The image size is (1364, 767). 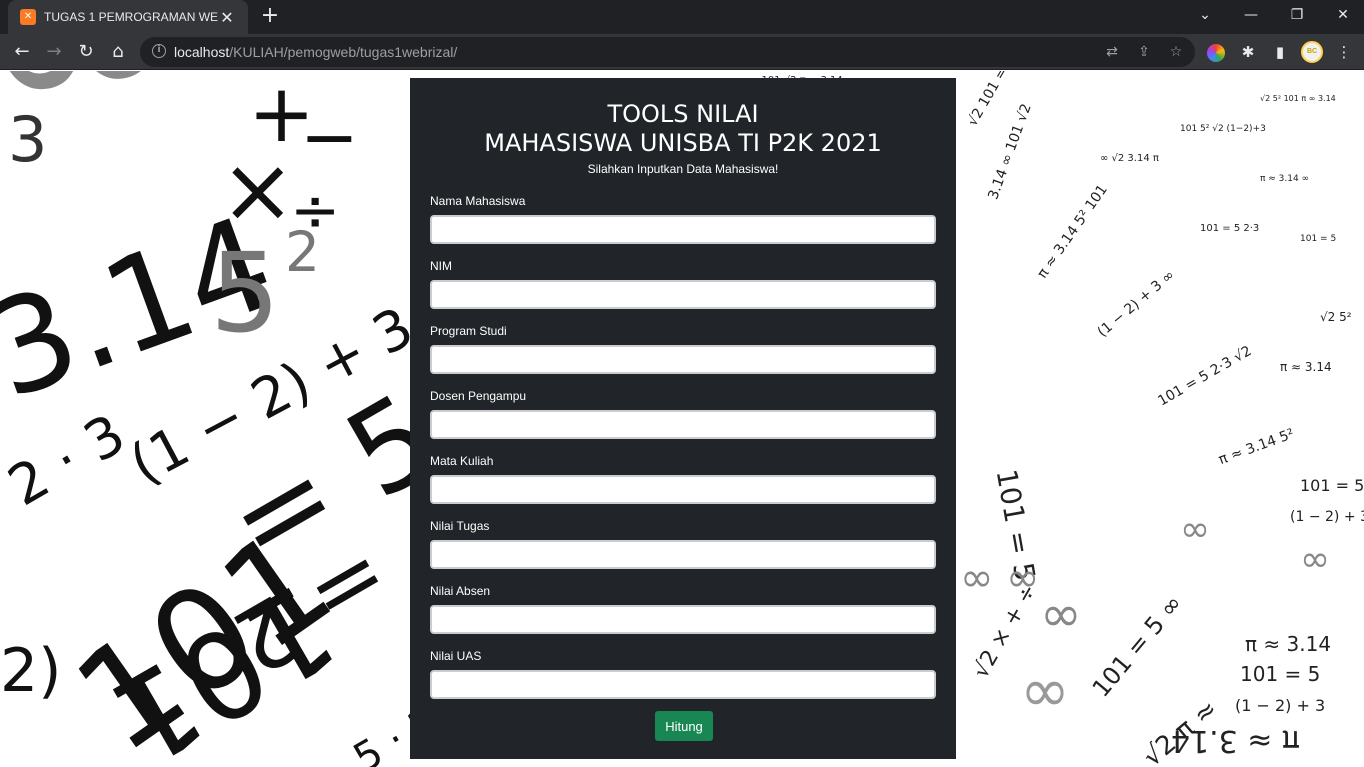 I want to click on url-path: /KULIAH/pemogweb/tugas1webrizal/, so click(x=343, y=52).